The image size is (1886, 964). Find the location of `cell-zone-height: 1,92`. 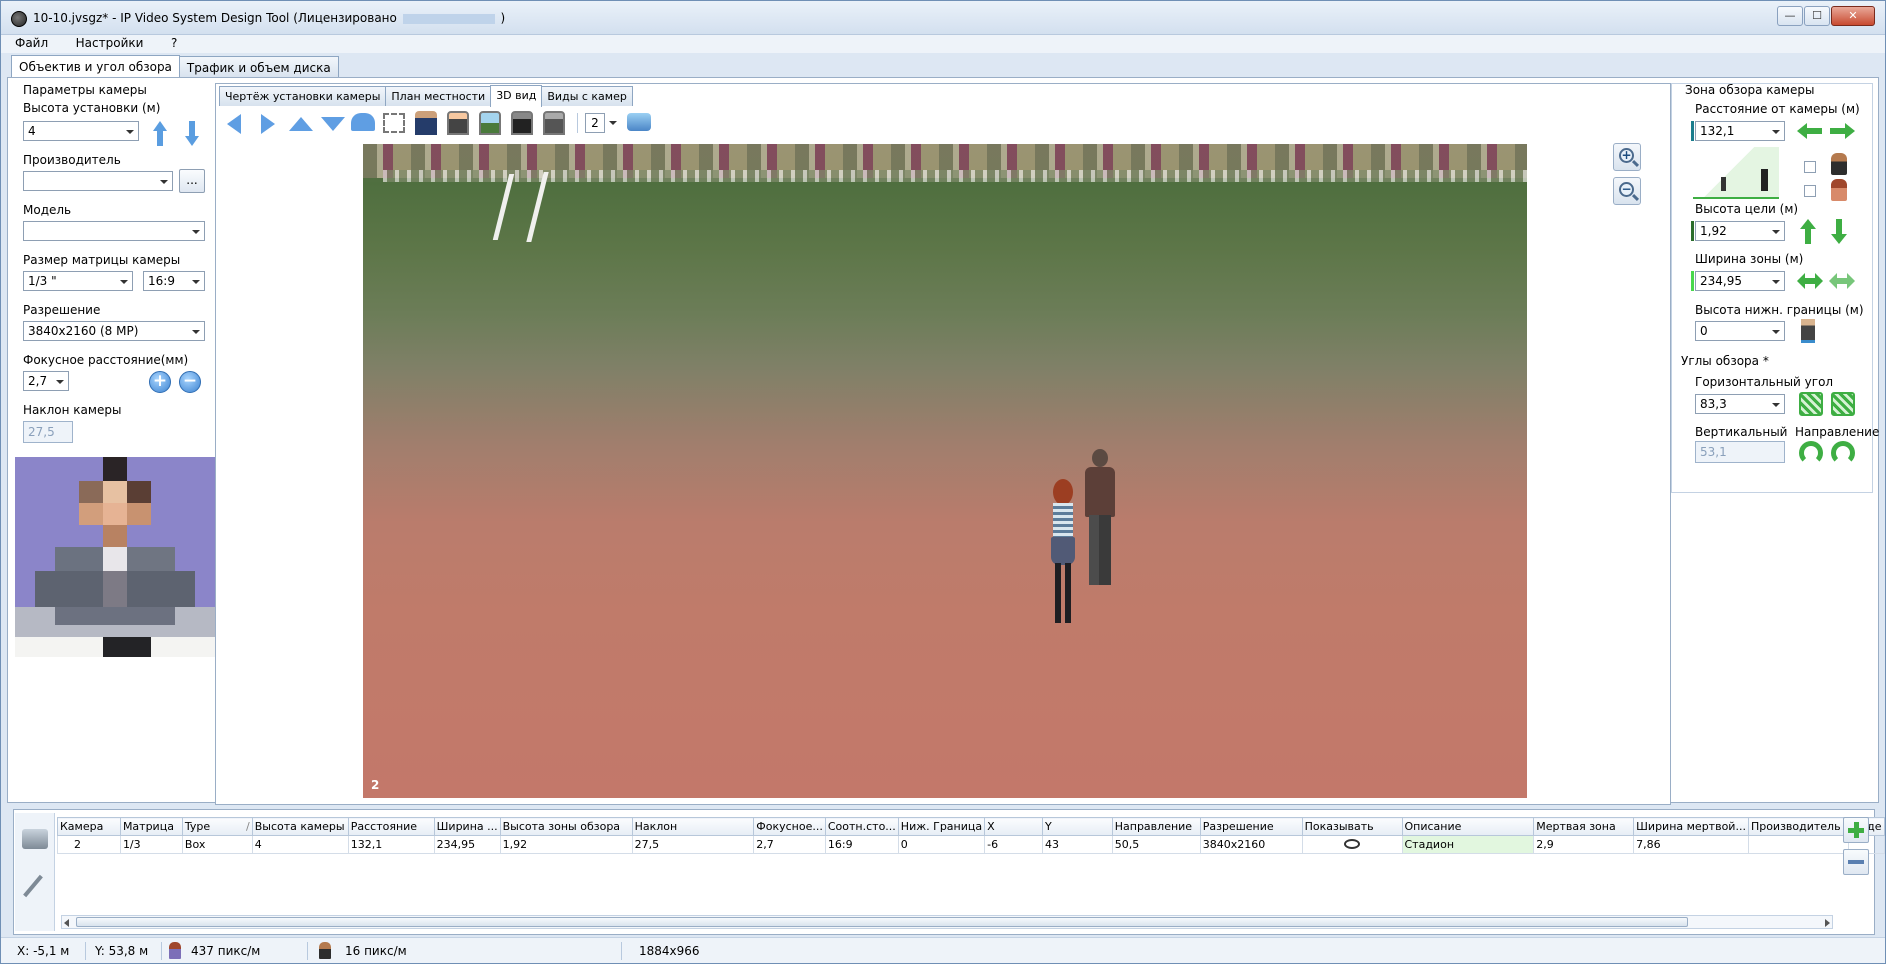

cell-zone-height: 1,92 is located at coordinates (566, 844).